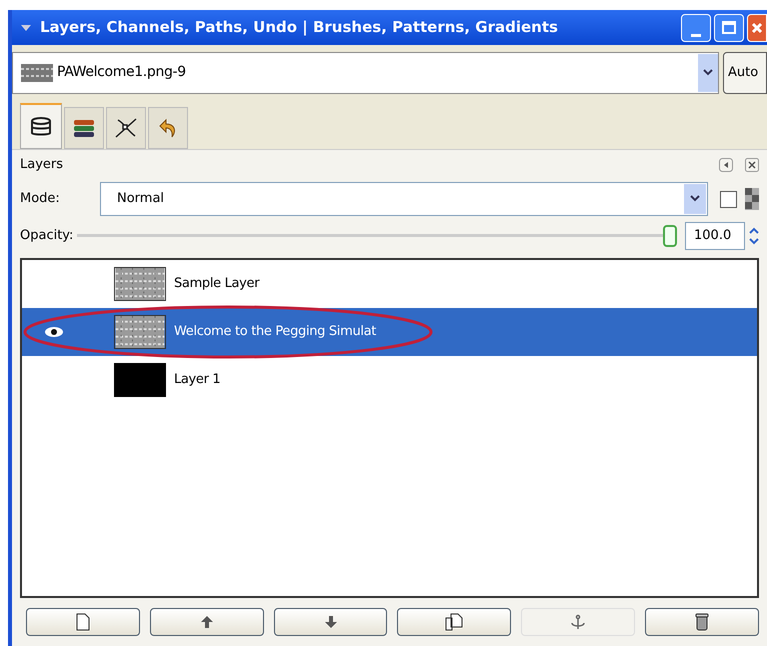 This screenshot has height=646, width=767. Describe the element at coordinates (54, 332) in the screenshot. I see `eye-icon` at that location.